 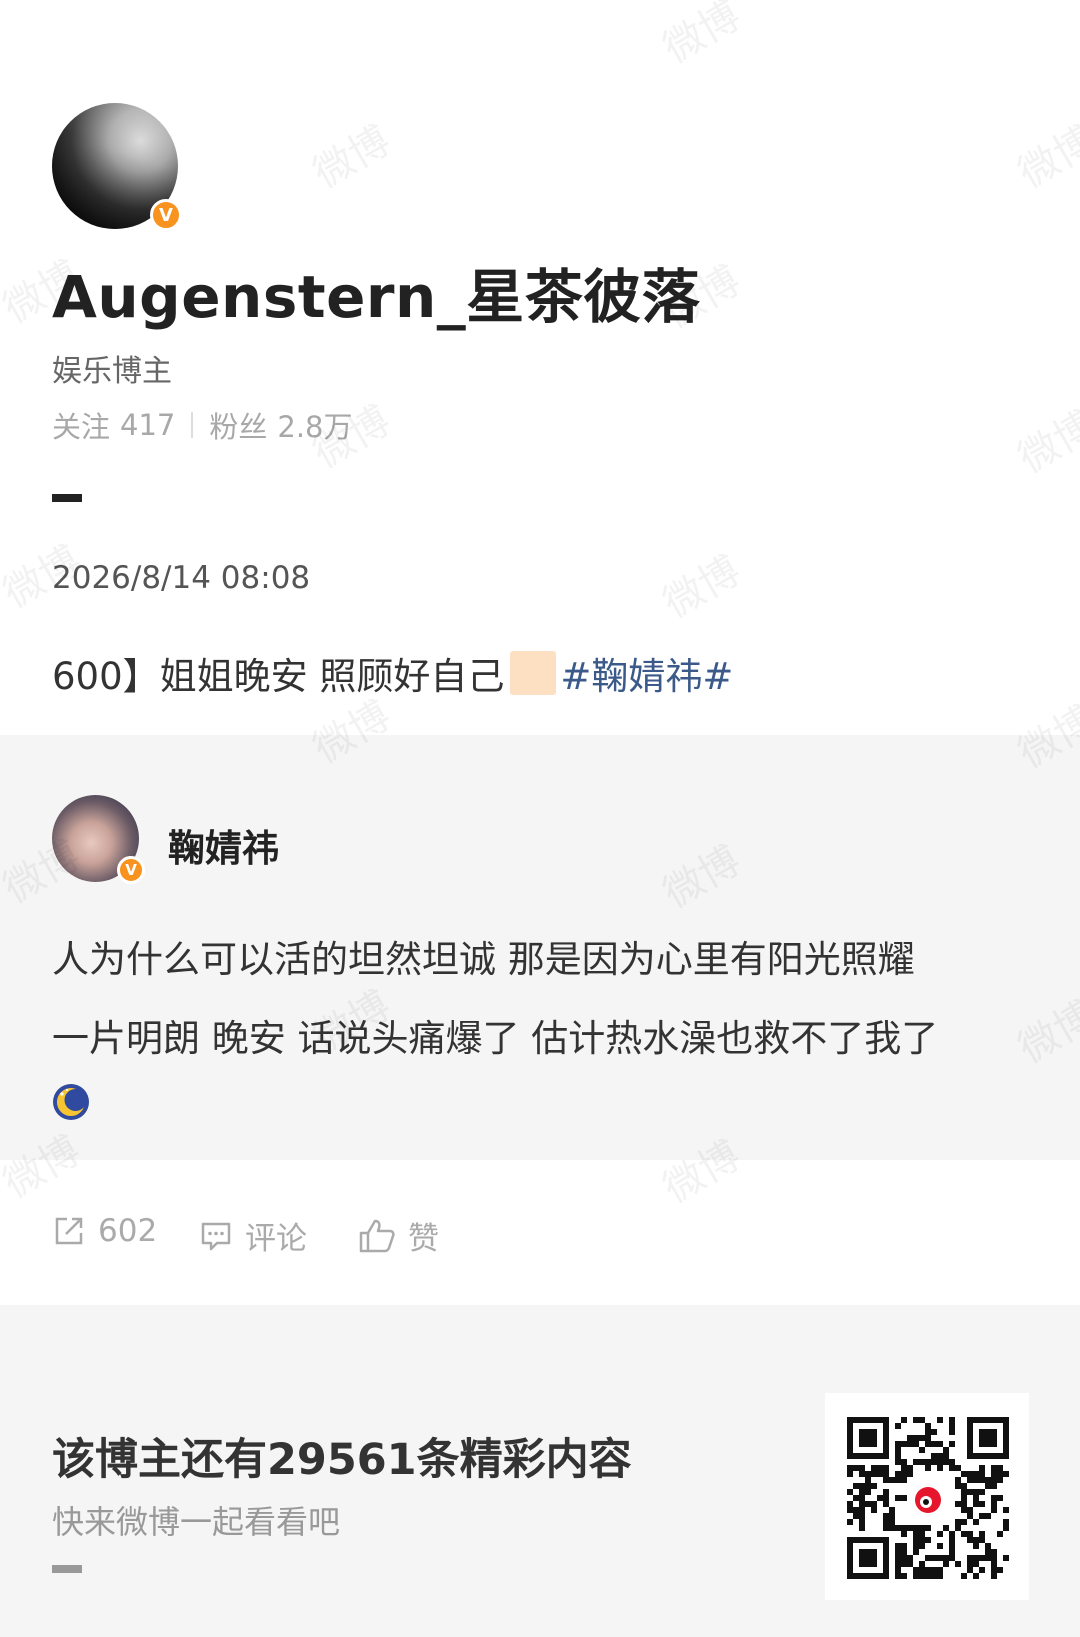 I want to click on stats-divider, so click(x=192, y=425).